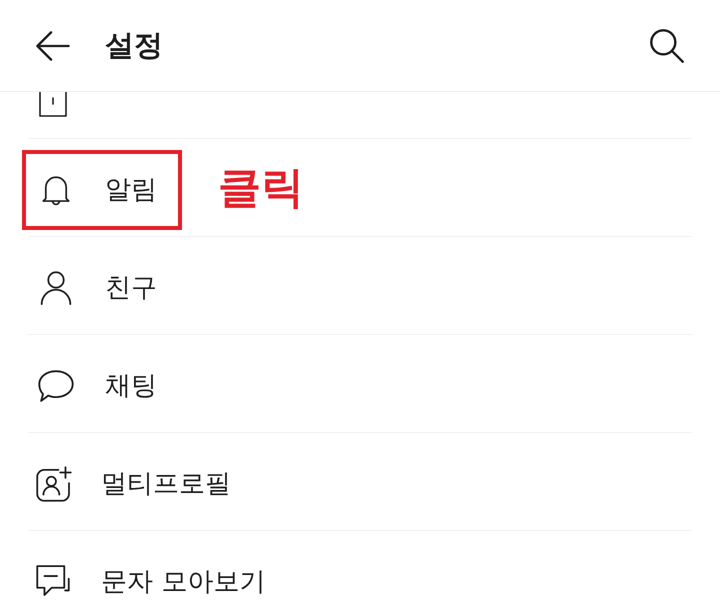  Describe the element at coordinates (166, 484) in the screenshot. I see `menu-label: 멀티프로필` at that location.